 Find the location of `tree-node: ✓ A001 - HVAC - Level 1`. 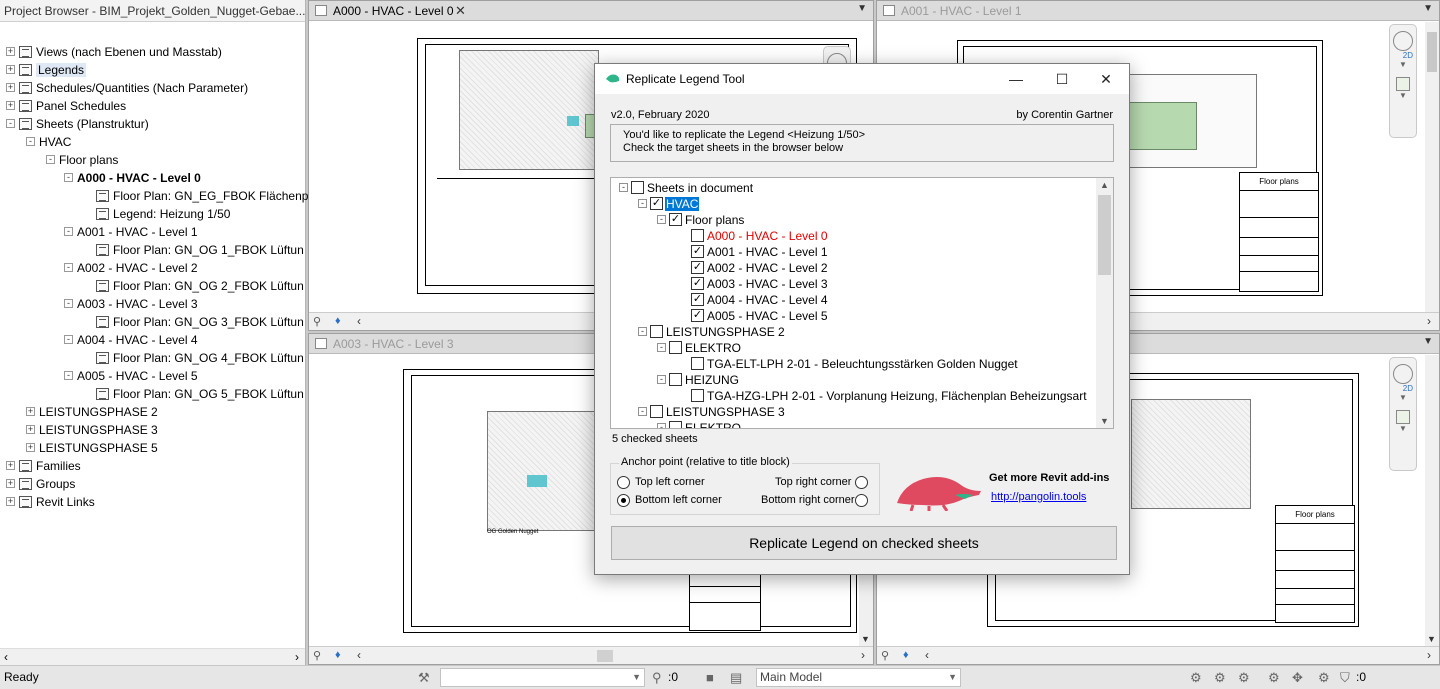

tree-node: ✓ A001 - HVAC - Level 1 is located at coordinates (753, 251).